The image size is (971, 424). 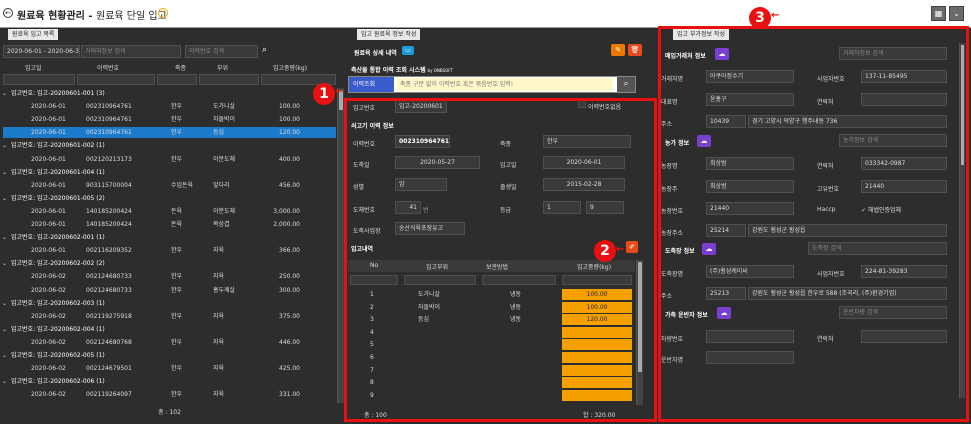 I want to click on cell-weight: 446.00, so click(x=289, y=342).